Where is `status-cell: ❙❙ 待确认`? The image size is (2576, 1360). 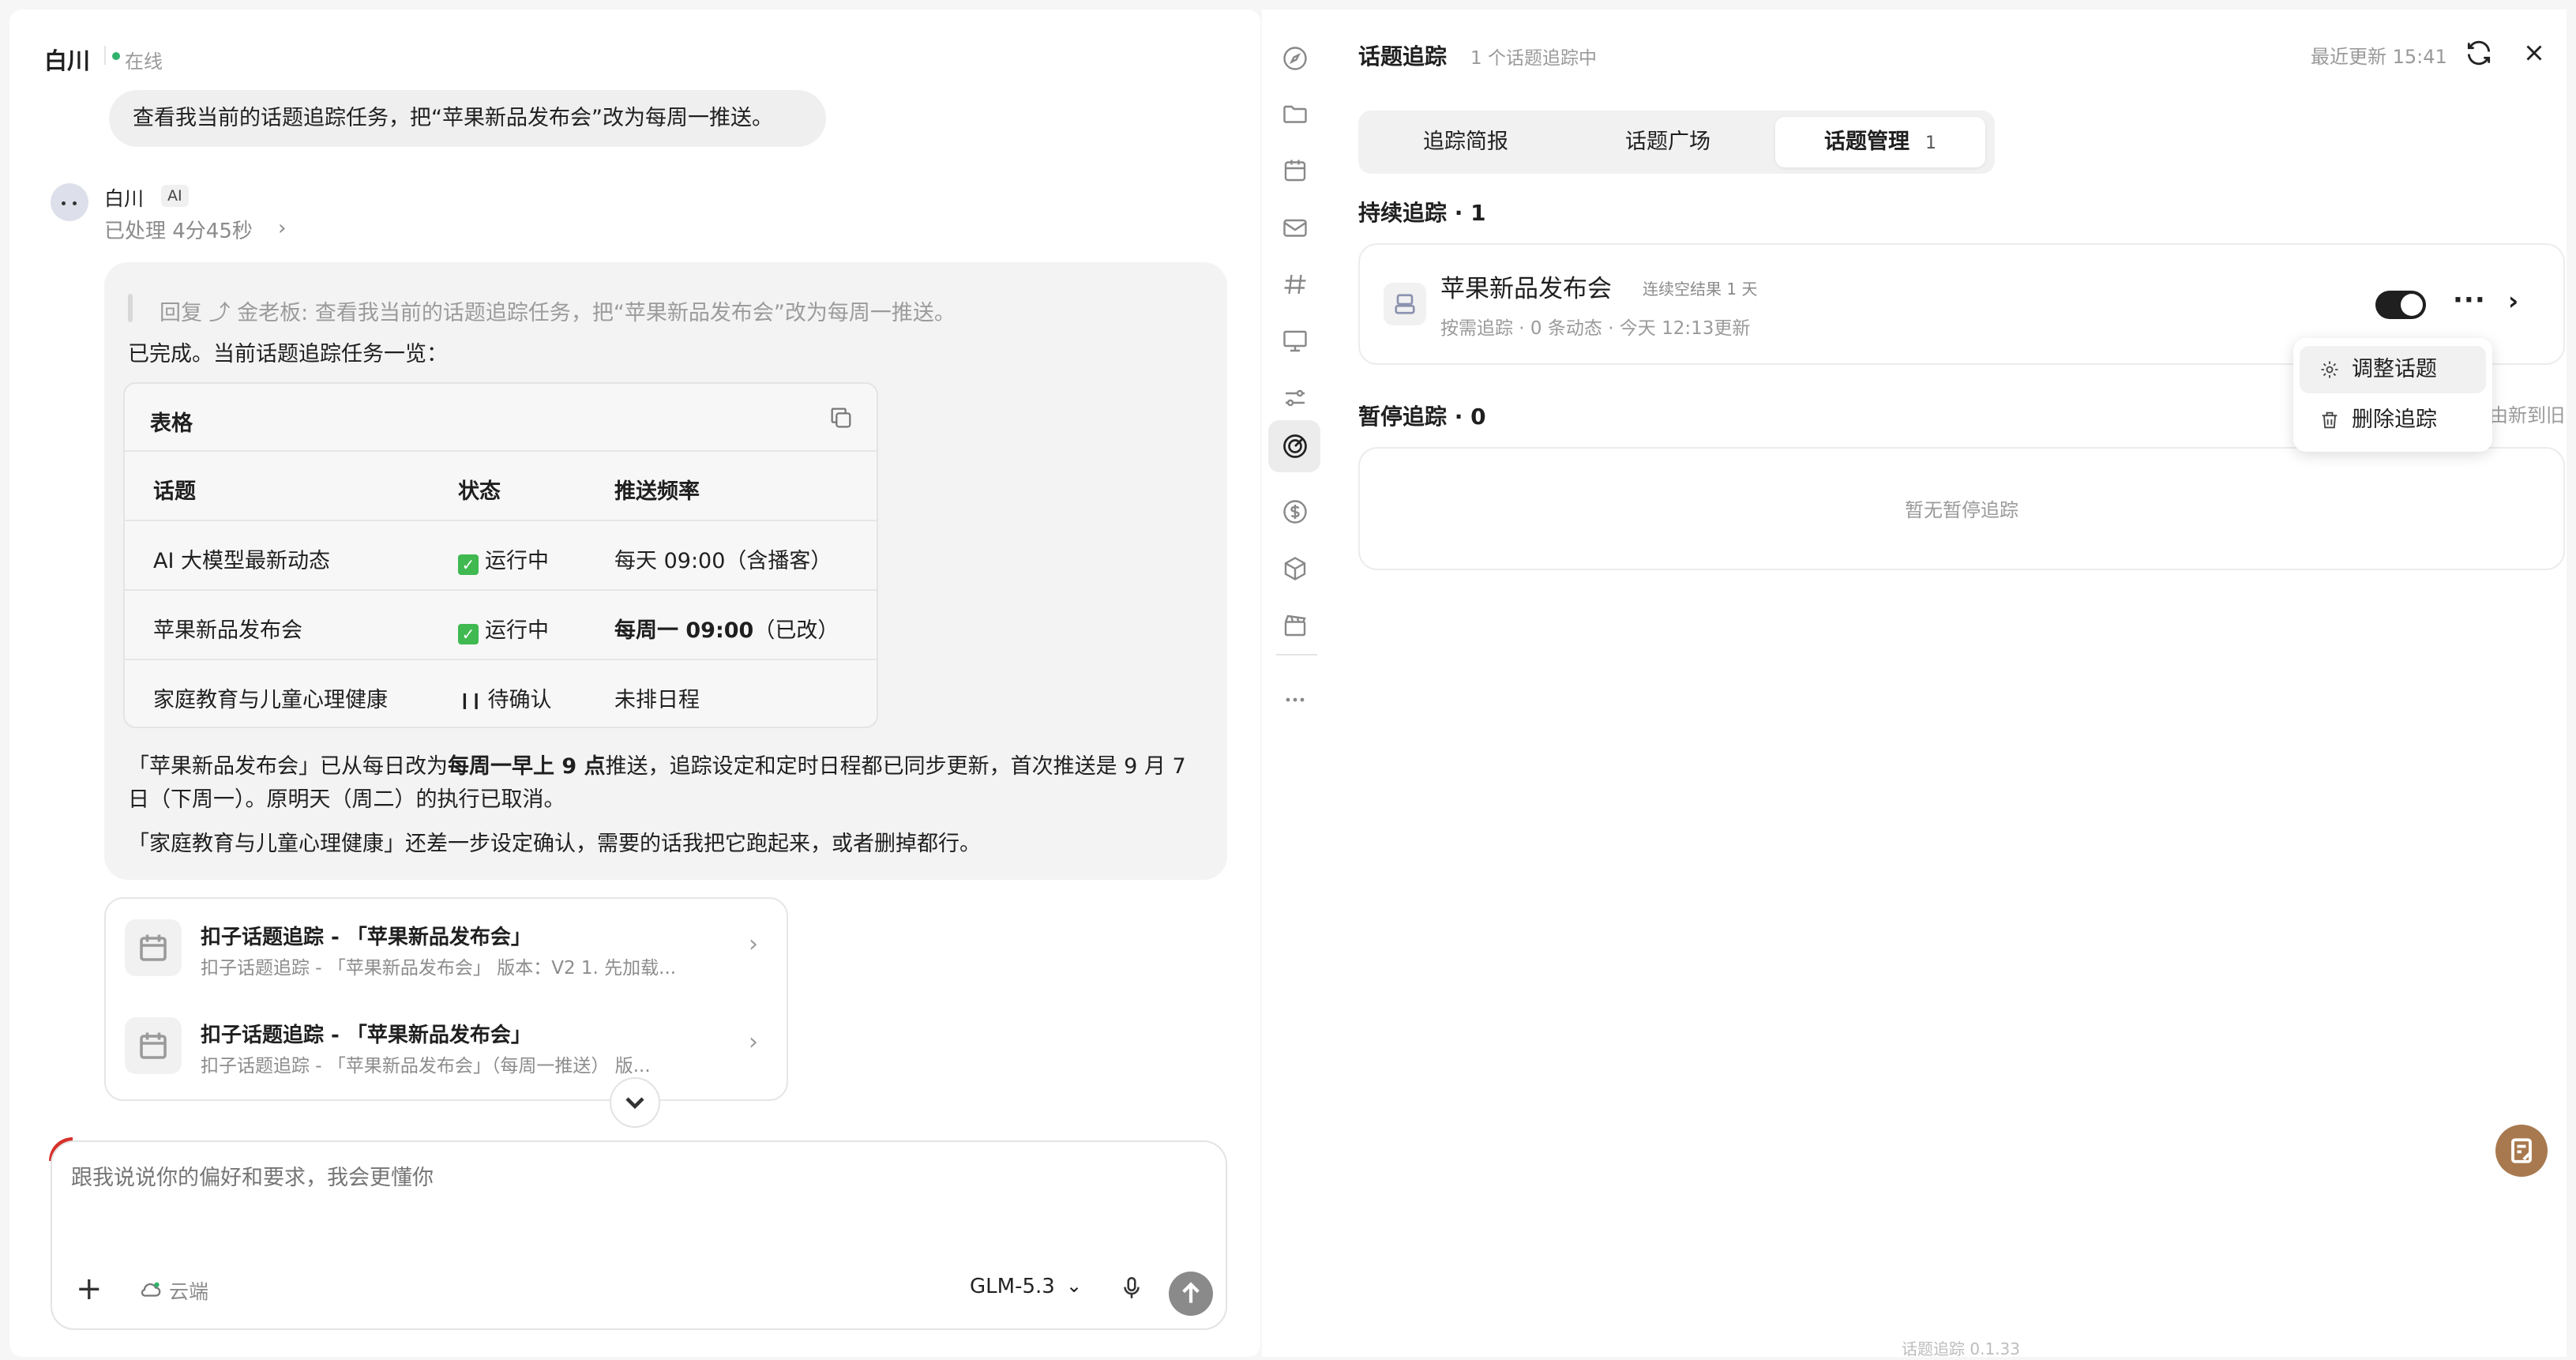
status-cell: ❙❙ 待确认 is located at coordinates (505, 700).